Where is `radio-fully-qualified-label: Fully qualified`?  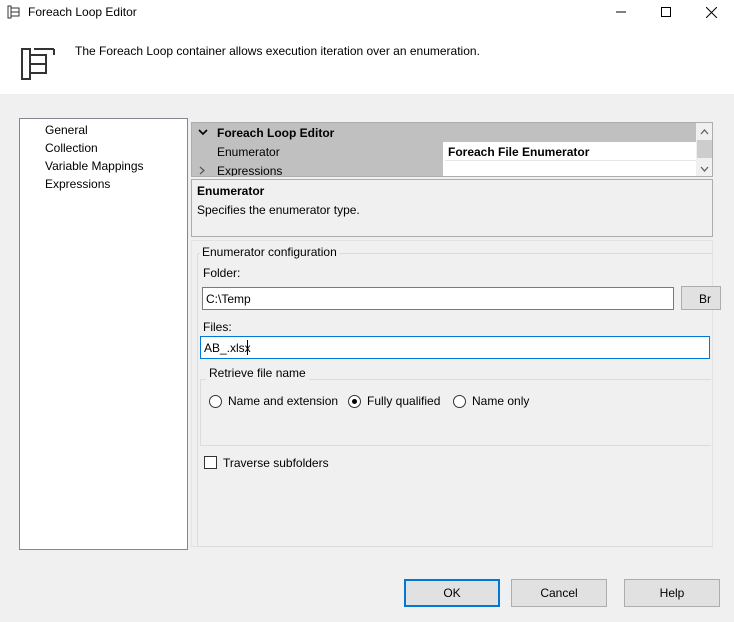 radio-fully-qualified-label: Fully qualified is located at coordinates (403, 401).